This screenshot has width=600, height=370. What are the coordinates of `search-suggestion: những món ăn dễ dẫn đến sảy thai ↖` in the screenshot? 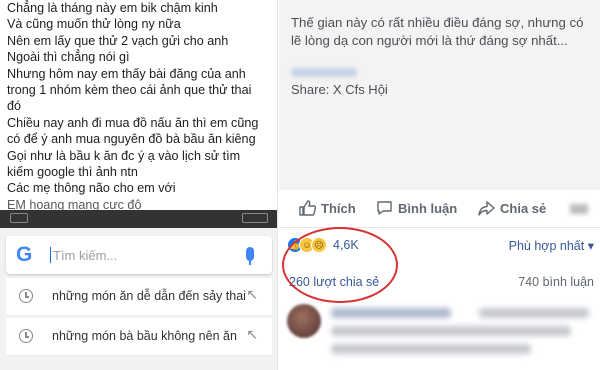 It's located at (139, 297).